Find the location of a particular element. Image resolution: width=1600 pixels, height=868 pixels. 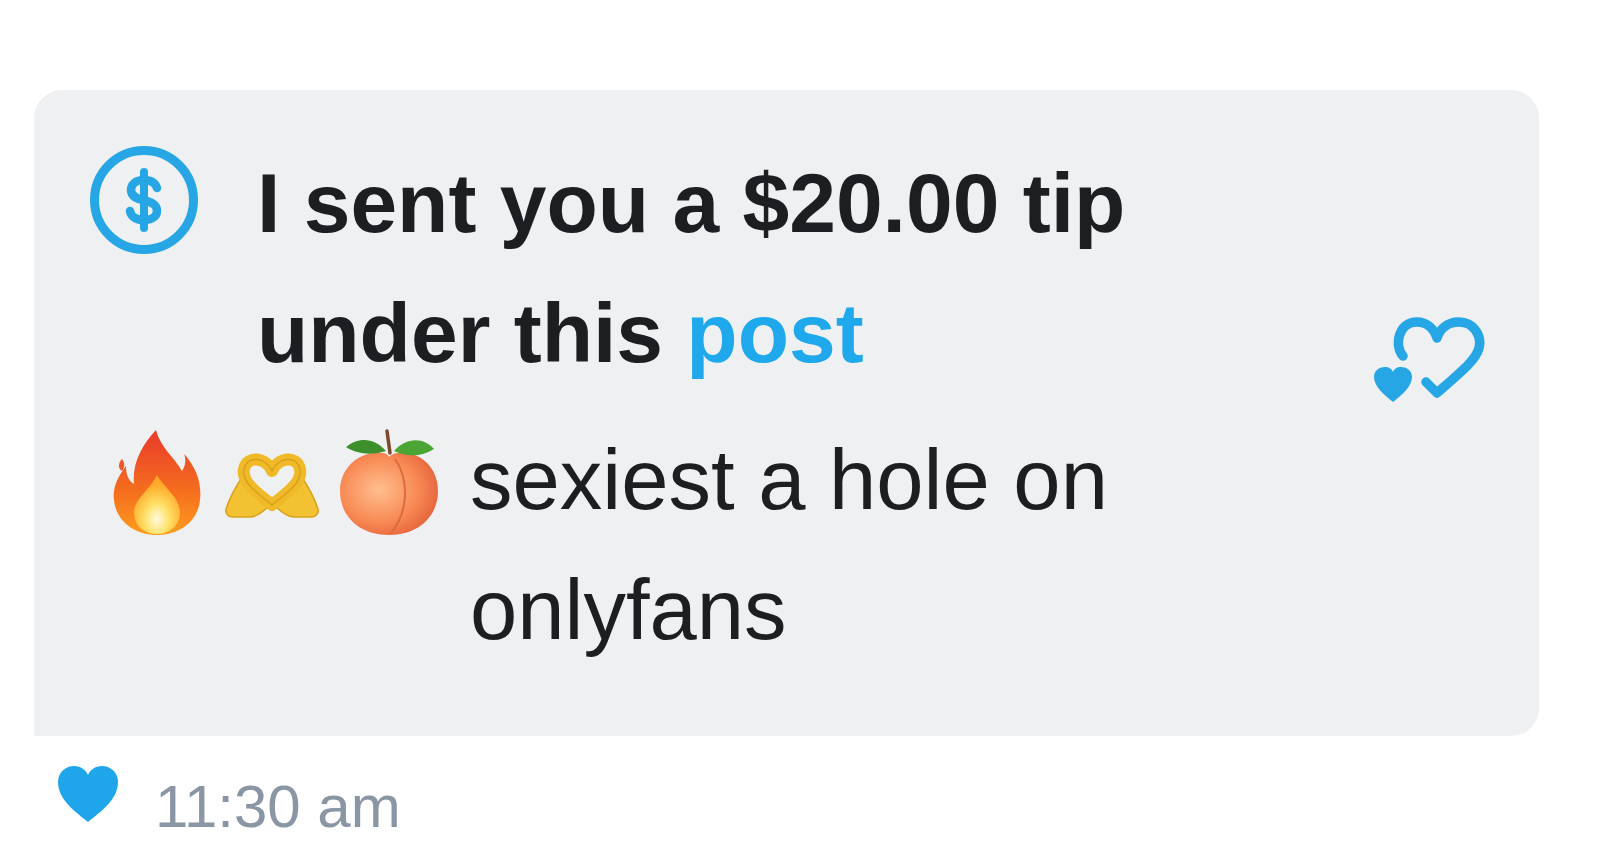

message-text: sexiest a hole on onlyfans is located at coordinates (789, 545).